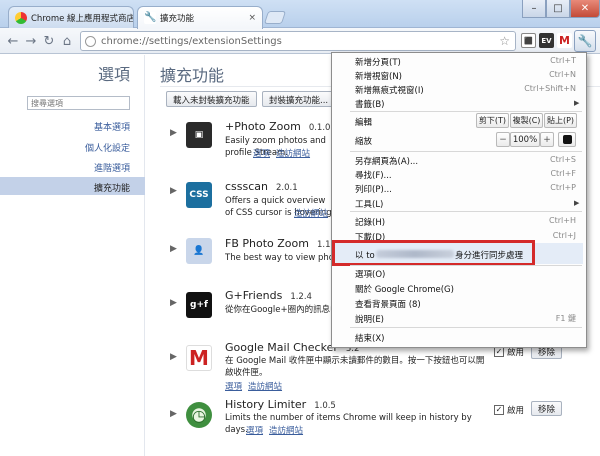  I want to click on sidebar-item-personal: 個人化設定, so click(65, 147).